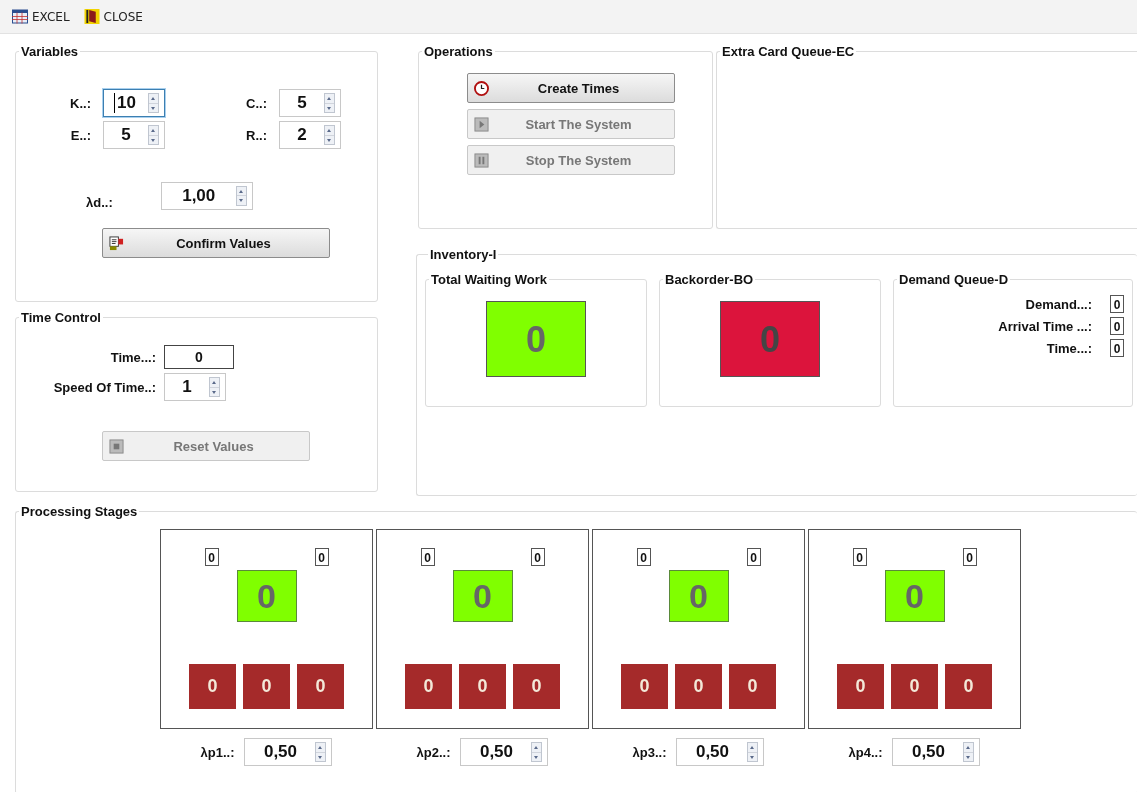 The image size is (1137, 792). Describe the element at coordinates (709, 280) in the screenshot. I see `panel-title: Backorder-BO` at that location.